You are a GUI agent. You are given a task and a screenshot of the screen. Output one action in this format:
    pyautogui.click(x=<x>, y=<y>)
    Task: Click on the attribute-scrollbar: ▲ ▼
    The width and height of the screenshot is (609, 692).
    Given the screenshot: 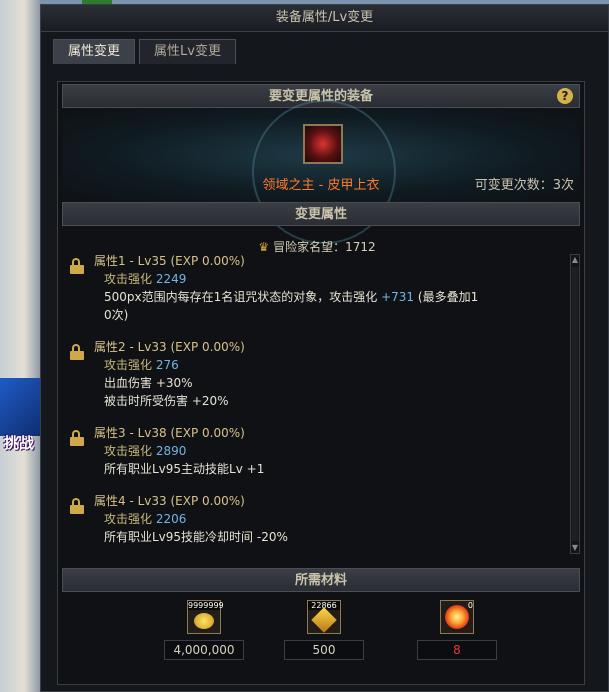 What is the action you would take?
    pyautogui.click(x=575, y=404)
    